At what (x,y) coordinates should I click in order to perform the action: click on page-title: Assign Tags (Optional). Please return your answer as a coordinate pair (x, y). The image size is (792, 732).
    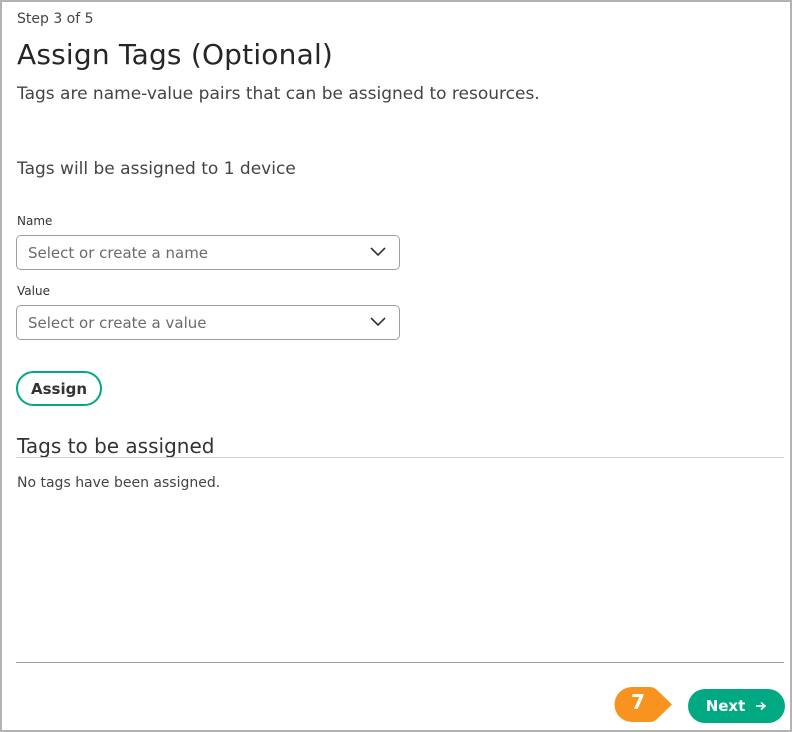
    Looking at the image, I should click on (175, 54).